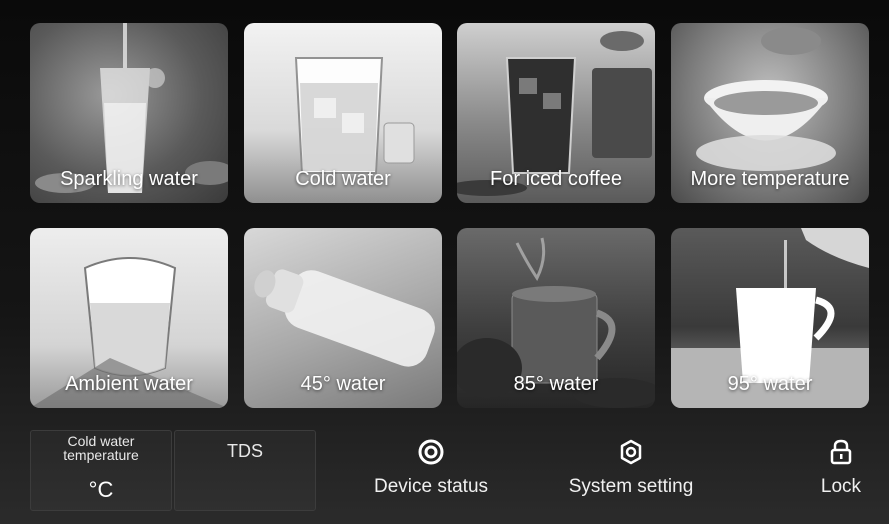 This screenshot has width=889, height=524. Describe the element at coordinates (431, 452) in the screenshot. I see `target-icon` at that location.